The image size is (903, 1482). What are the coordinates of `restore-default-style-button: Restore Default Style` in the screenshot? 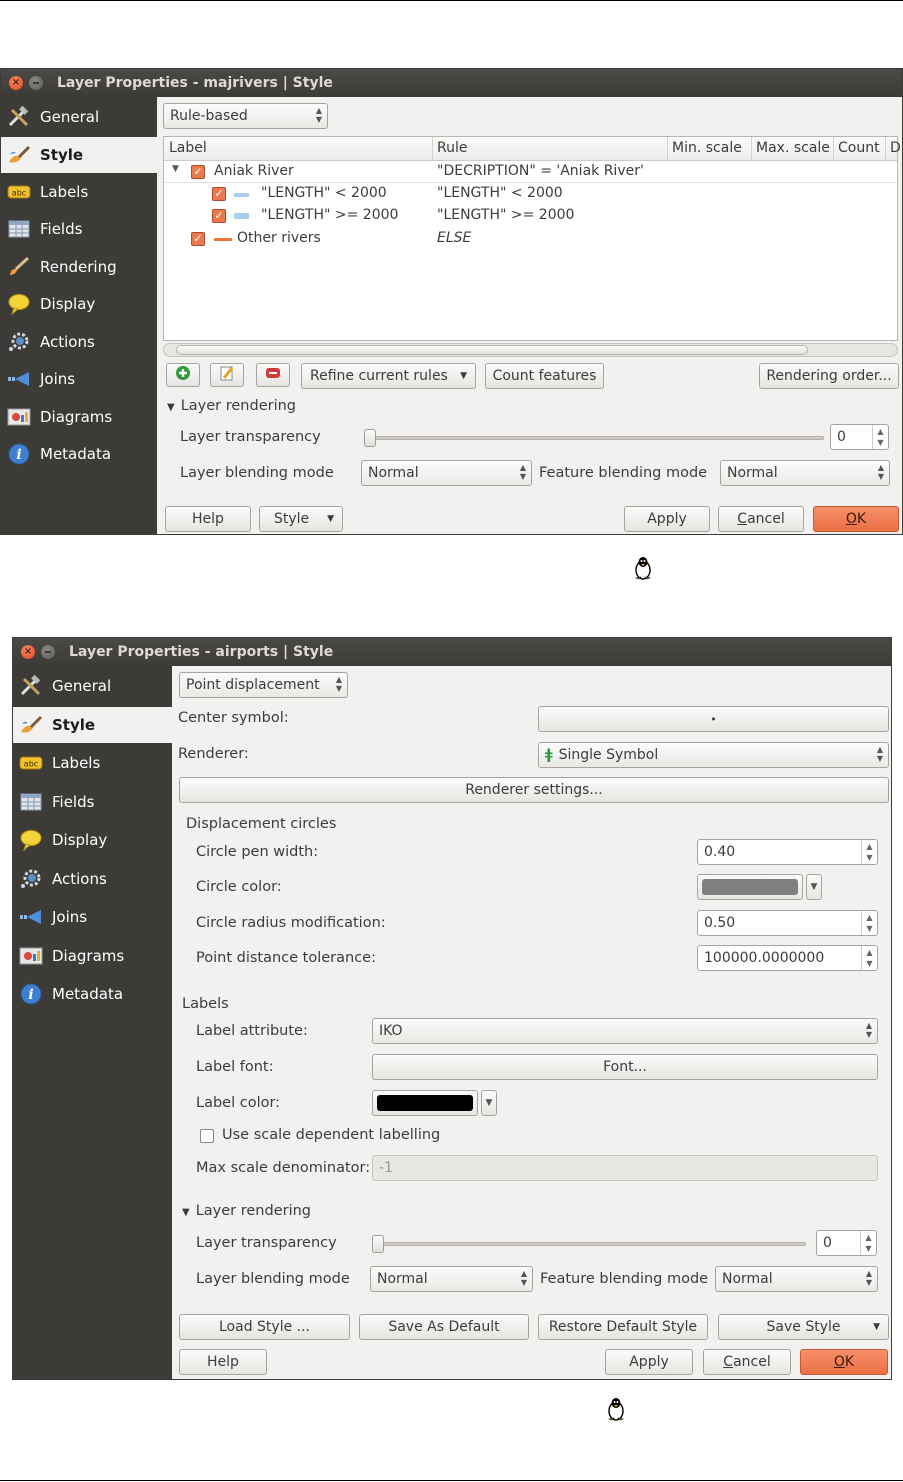 It's located at (623, 1327).